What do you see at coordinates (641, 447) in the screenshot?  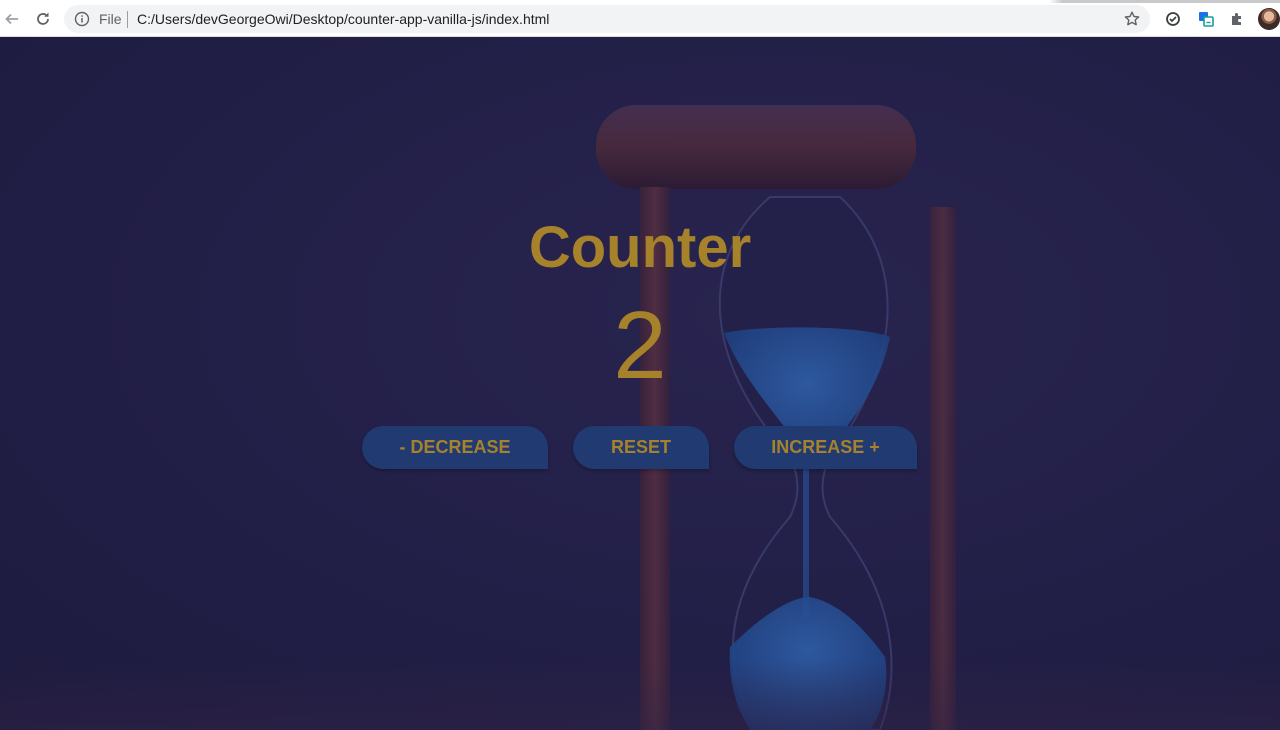 I see `reset-button: RESET` at bounding box center [641, 447].